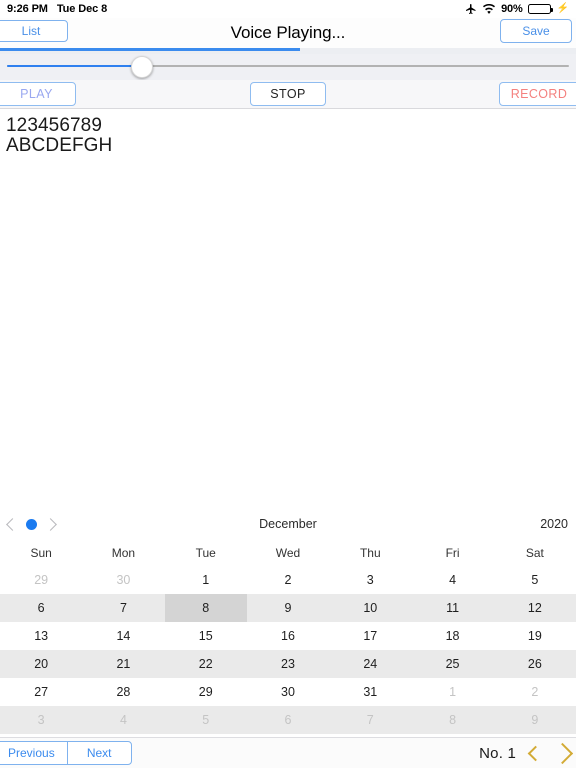  Describe the element at coordinates (288, 67) in the screenshot. I see `playback-slider` at that location.